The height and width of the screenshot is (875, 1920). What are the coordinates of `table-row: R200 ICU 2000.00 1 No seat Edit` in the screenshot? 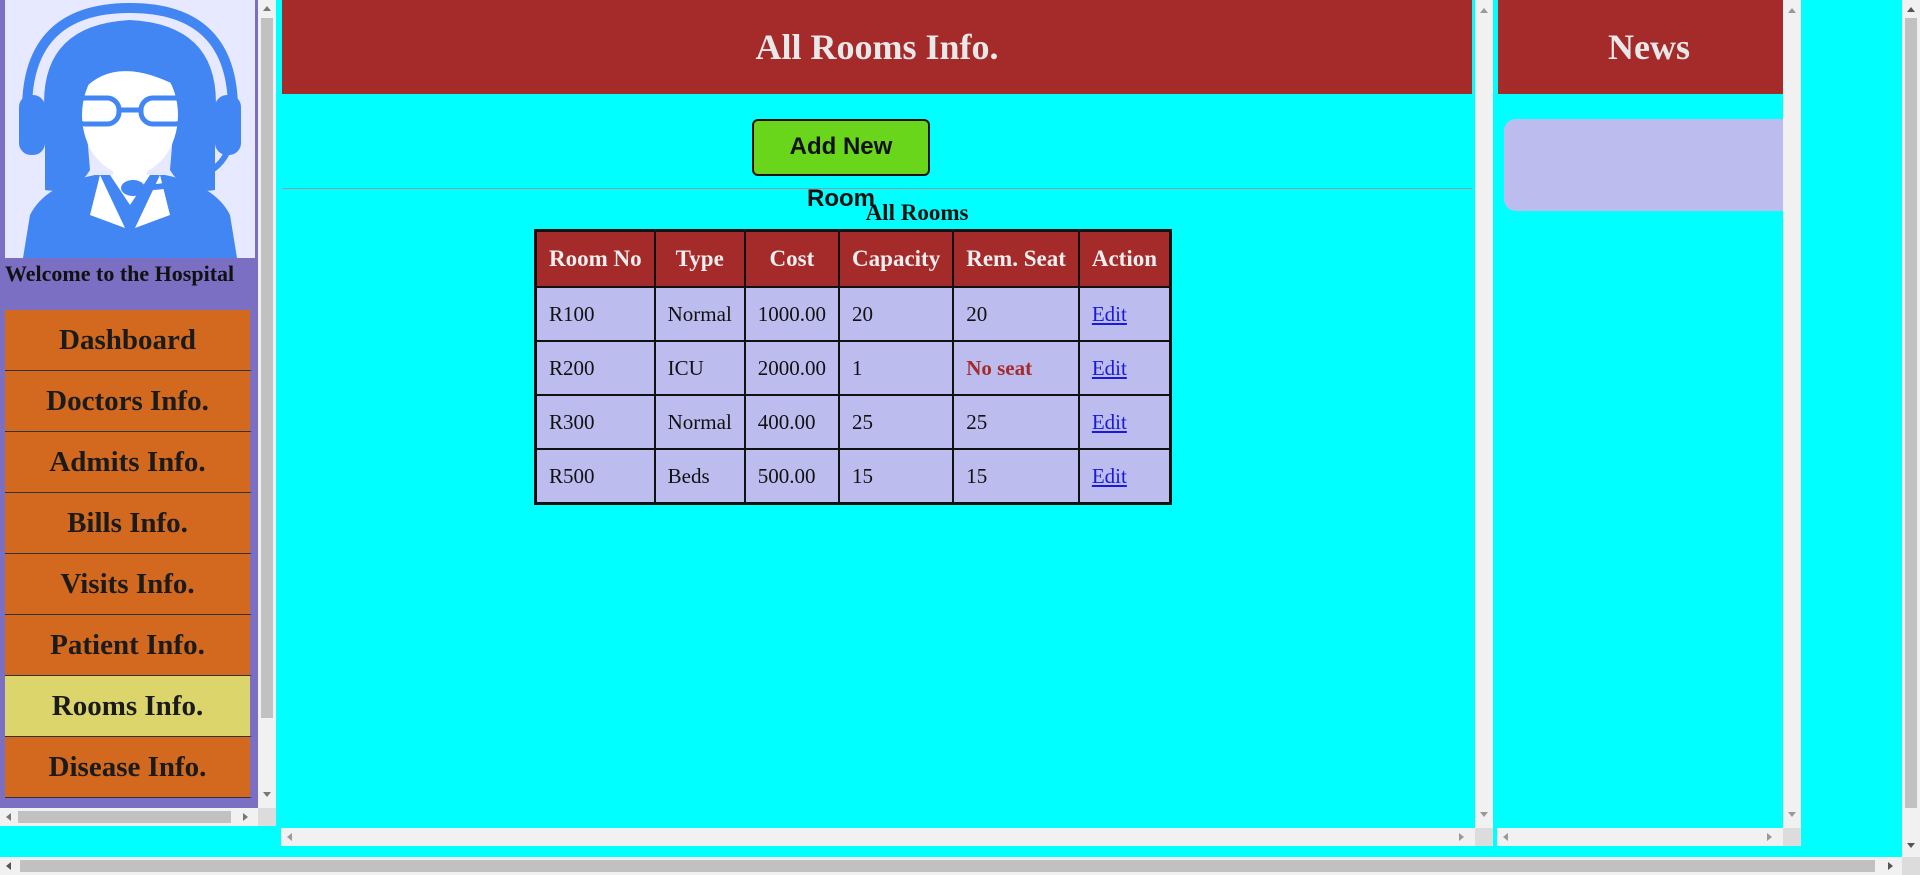 It's located at (853, 368).